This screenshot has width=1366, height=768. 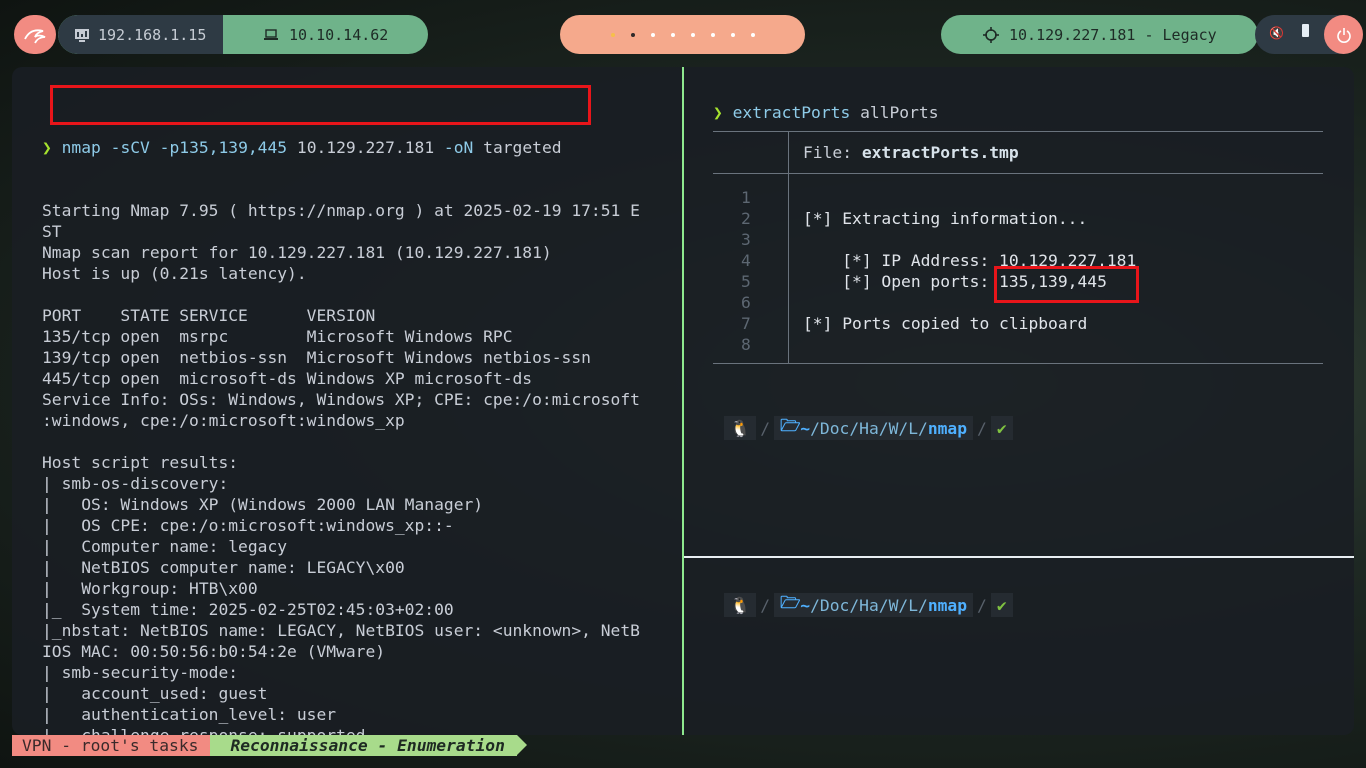 I want to click on powerline-prompt-top: 🐧 / 🗁 ~ / Doc / Ha / W / L / nmap / ✔, so click(x=868, y=428).